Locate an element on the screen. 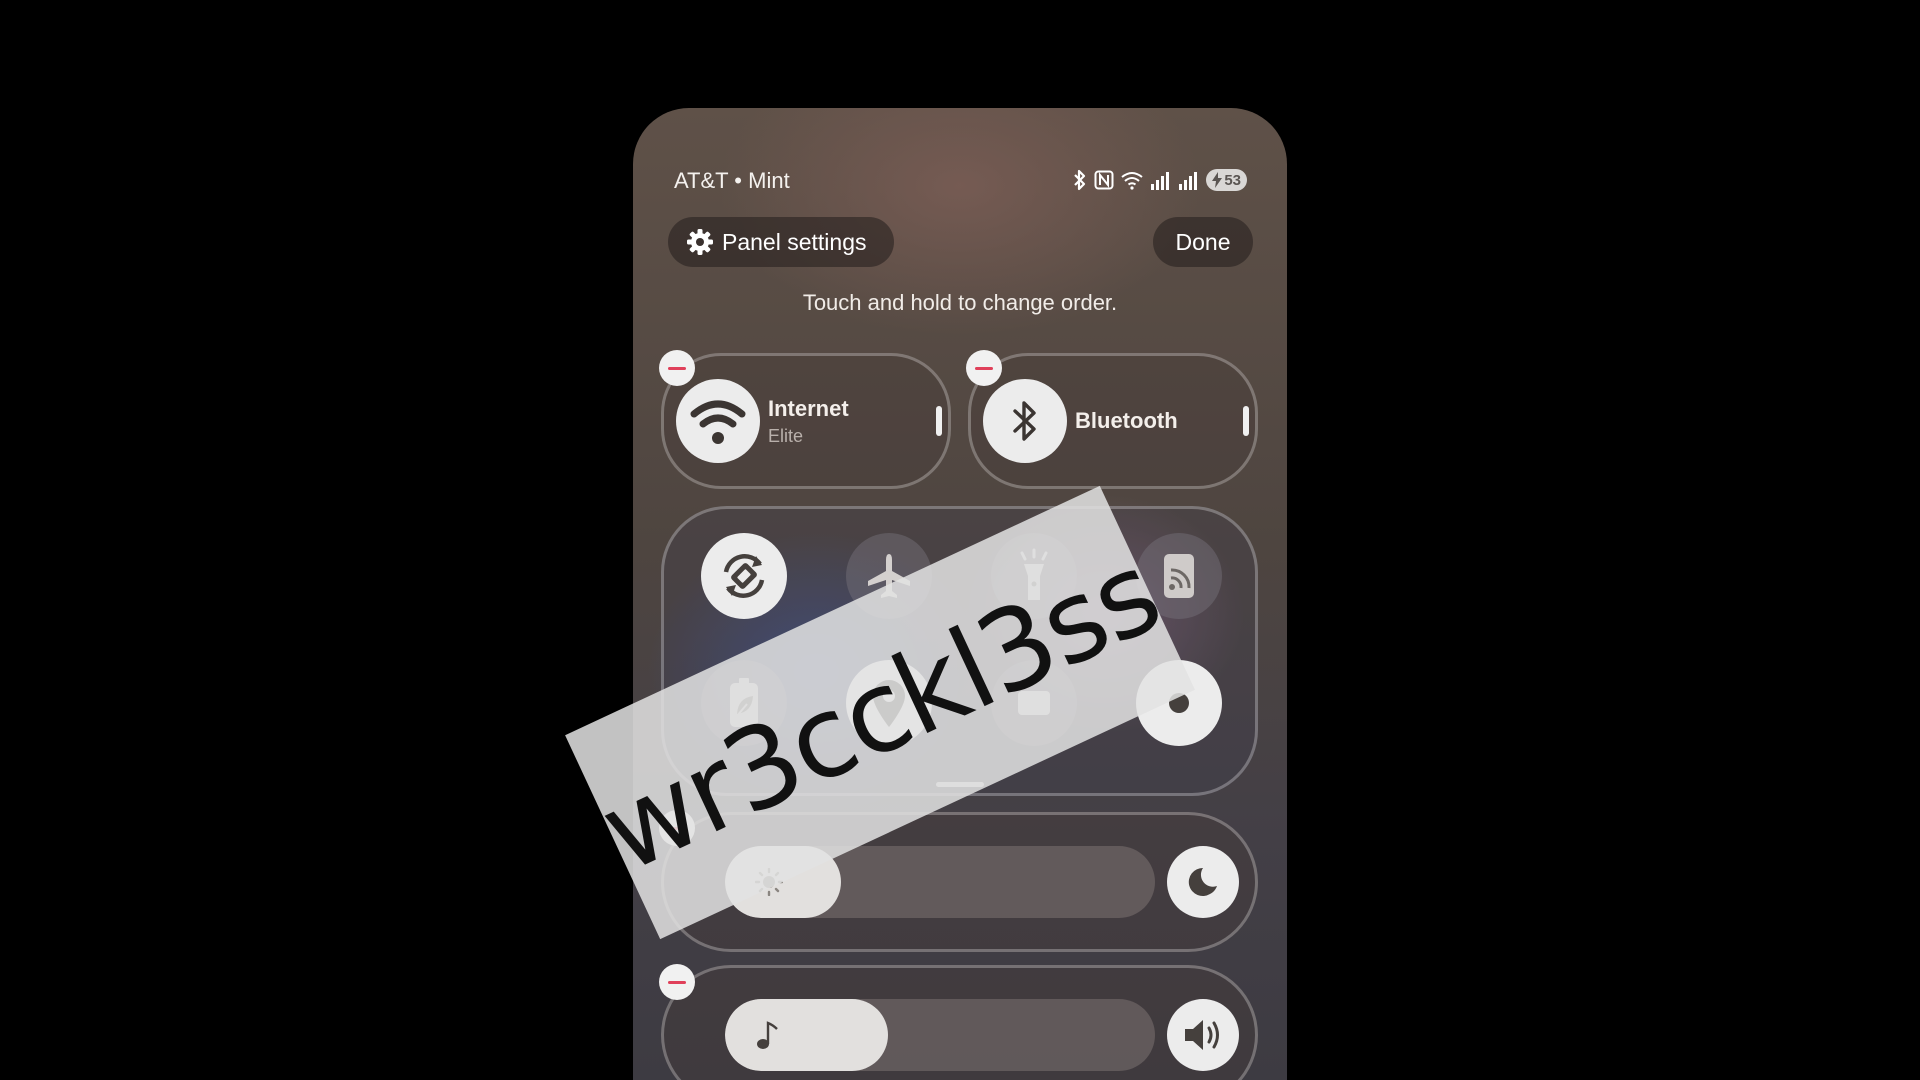 The image size is (1920, 1080). internet-title: Internet is located at coordinates (808, 408).